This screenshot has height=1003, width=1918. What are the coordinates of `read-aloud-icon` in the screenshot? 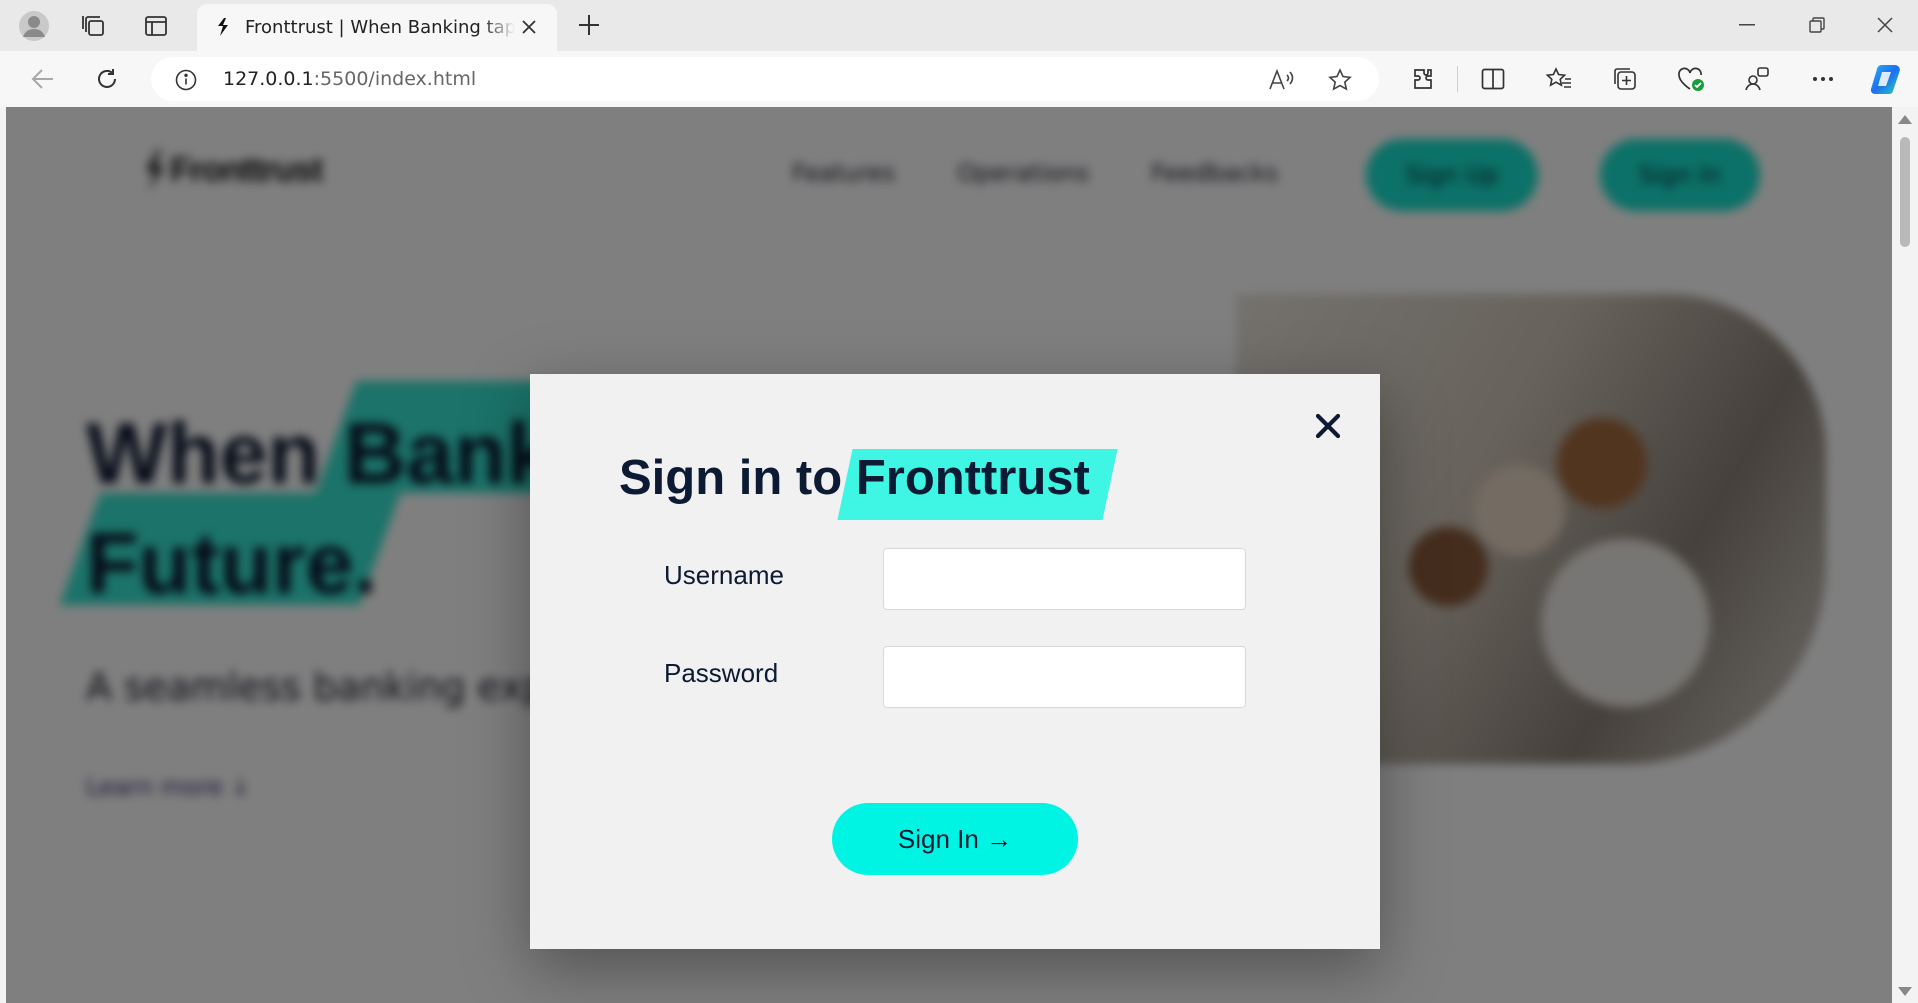 It's located at (1281, 80).